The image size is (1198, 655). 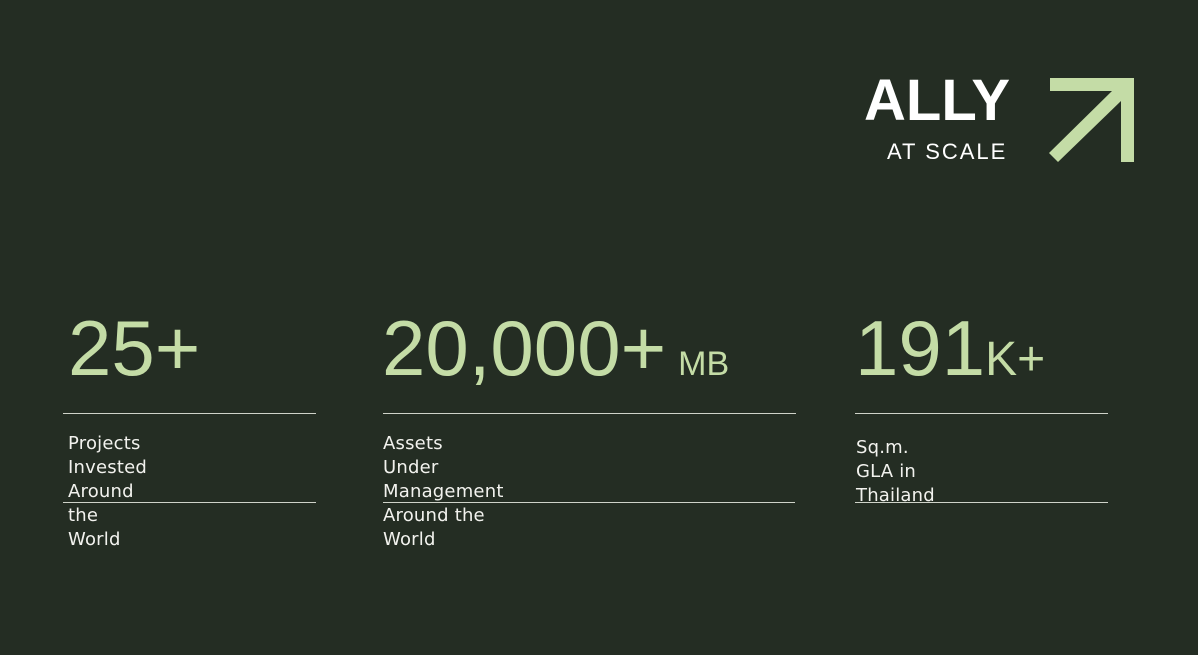 I want to click on stat-label-line: Assets Under Management, so click(x=443, y=467).